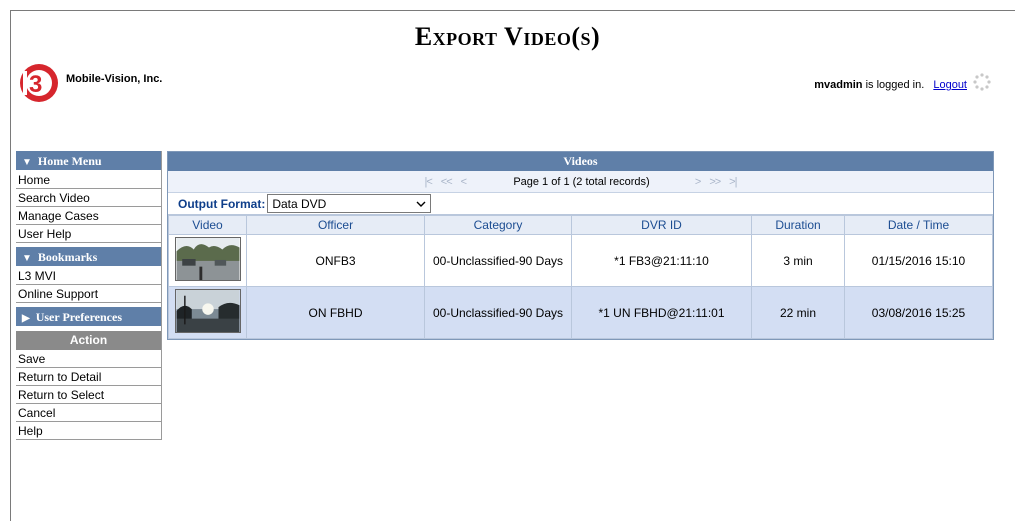 This screenshot has width=1015, height=521. I want to click on col-video: Video, so click(207, 225).